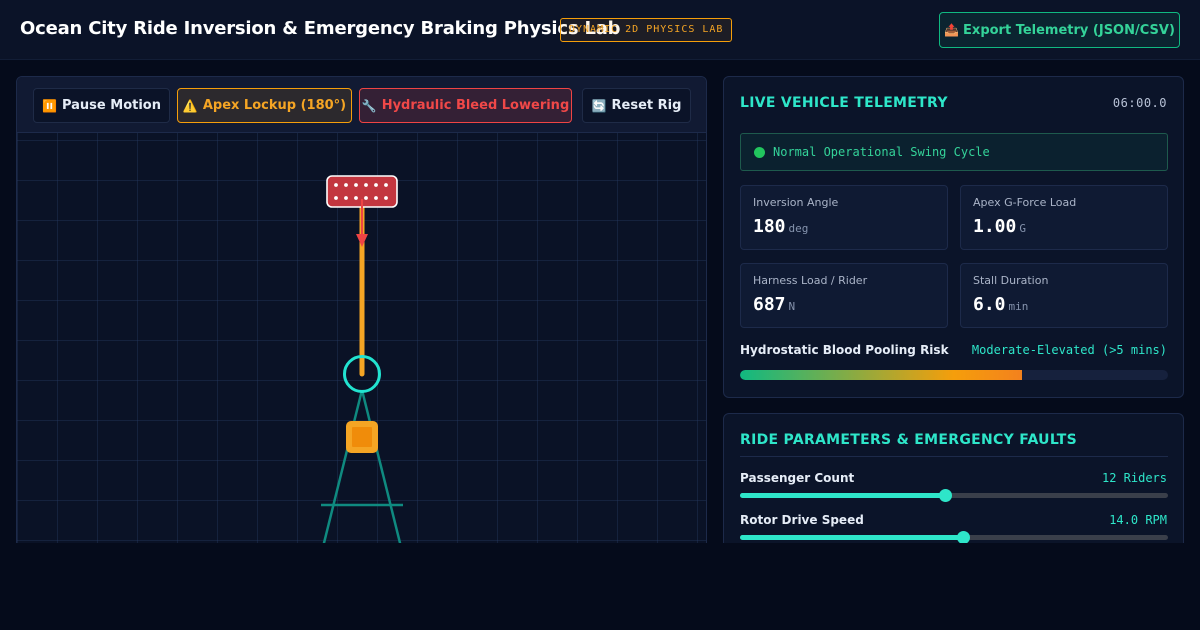 The height and width of the screenshot is (630, 1200). What do you see at coordinates (798, 228) in the screenshot?
I see `metric-unit: deg` at bounding box center [798, 228].